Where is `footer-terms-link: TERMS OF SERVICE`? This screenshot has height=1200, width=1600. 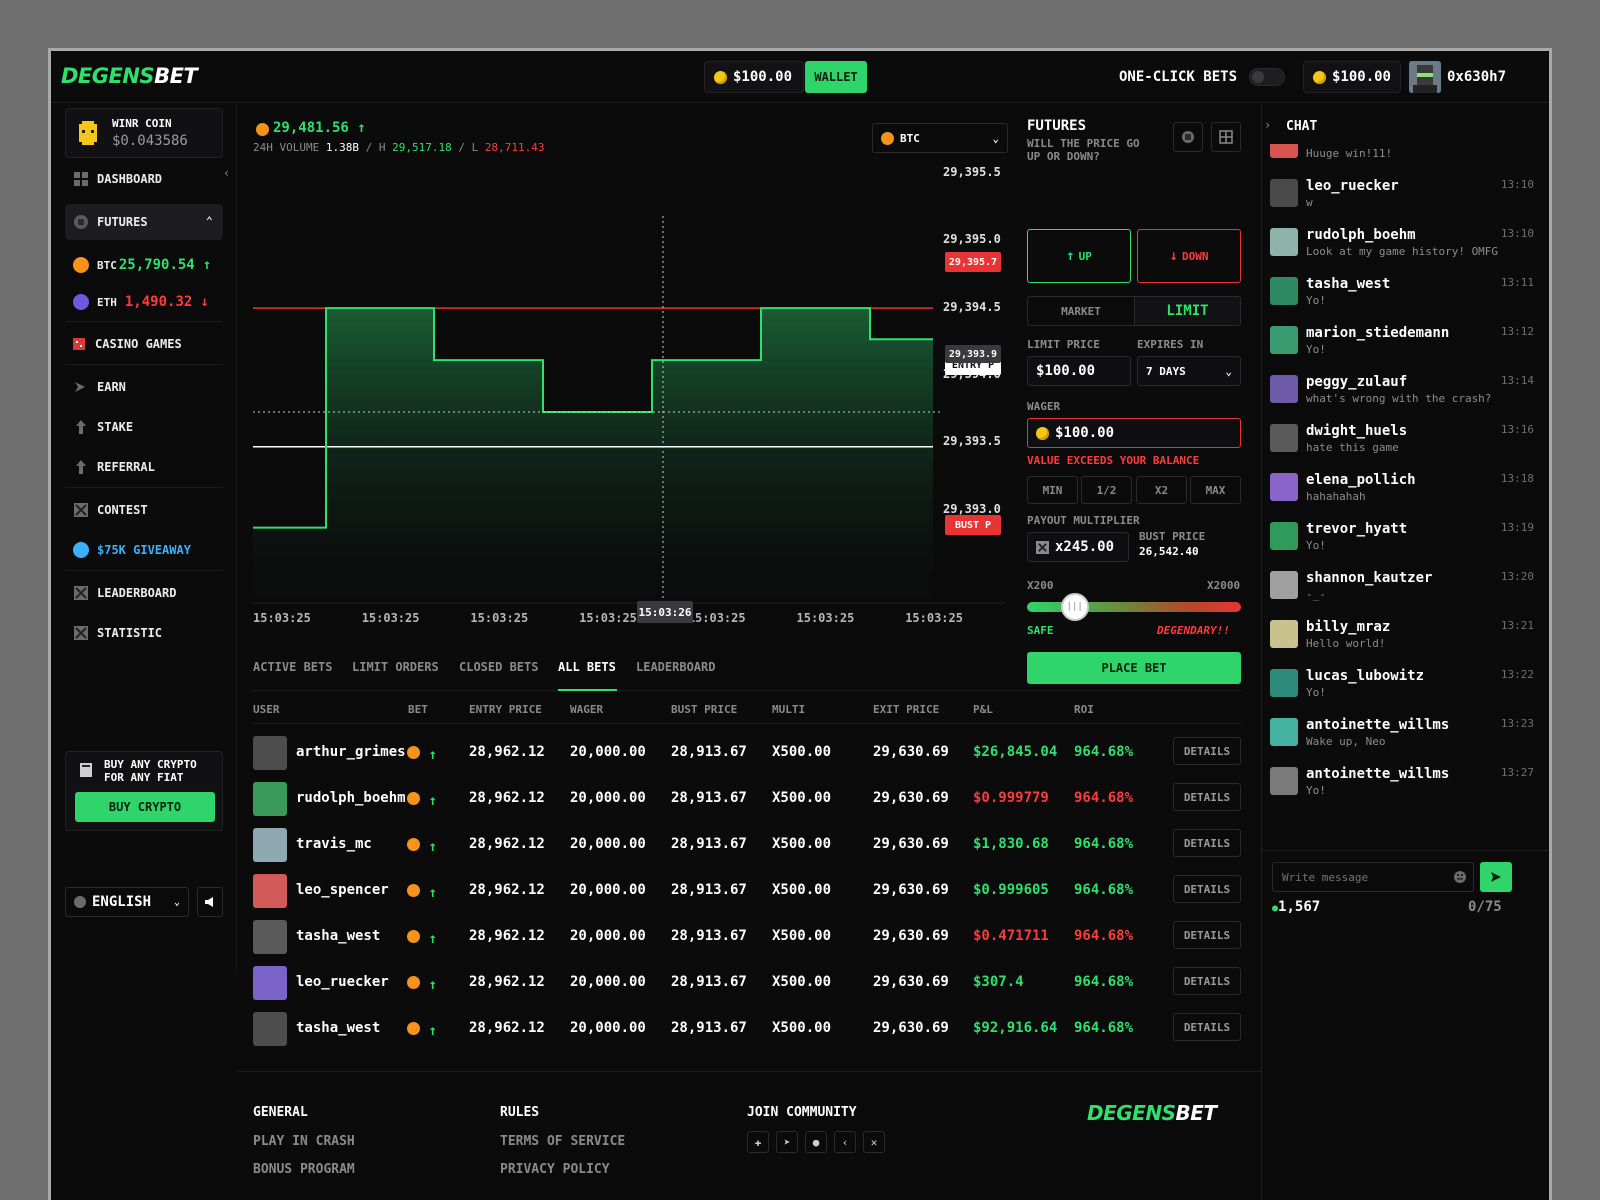 footer-terms-link: TERMS OF SERVICE is located at coordinates (562, 1141).